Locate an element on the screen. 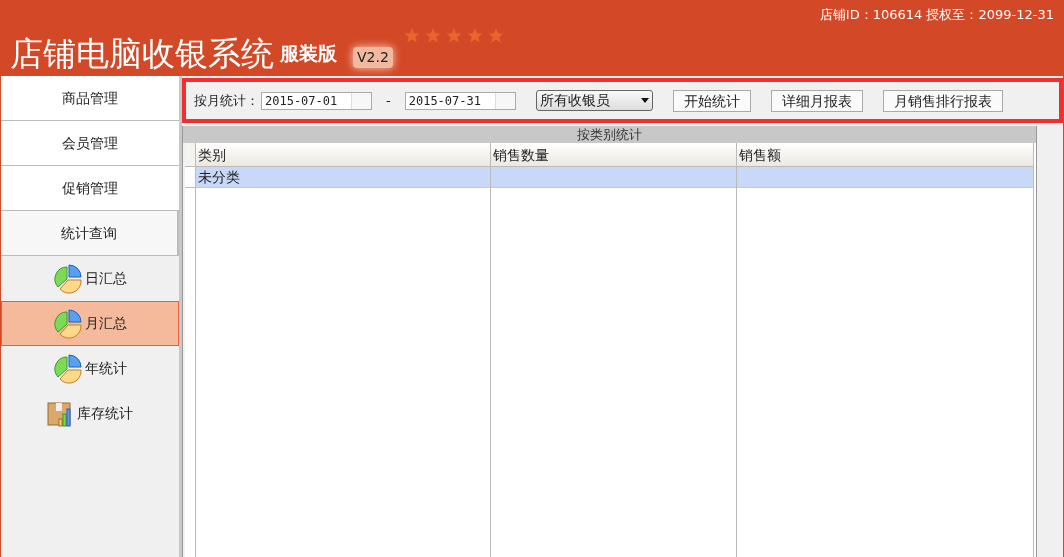  table-title: 按类别统计 is located at coordinates (609, 134).